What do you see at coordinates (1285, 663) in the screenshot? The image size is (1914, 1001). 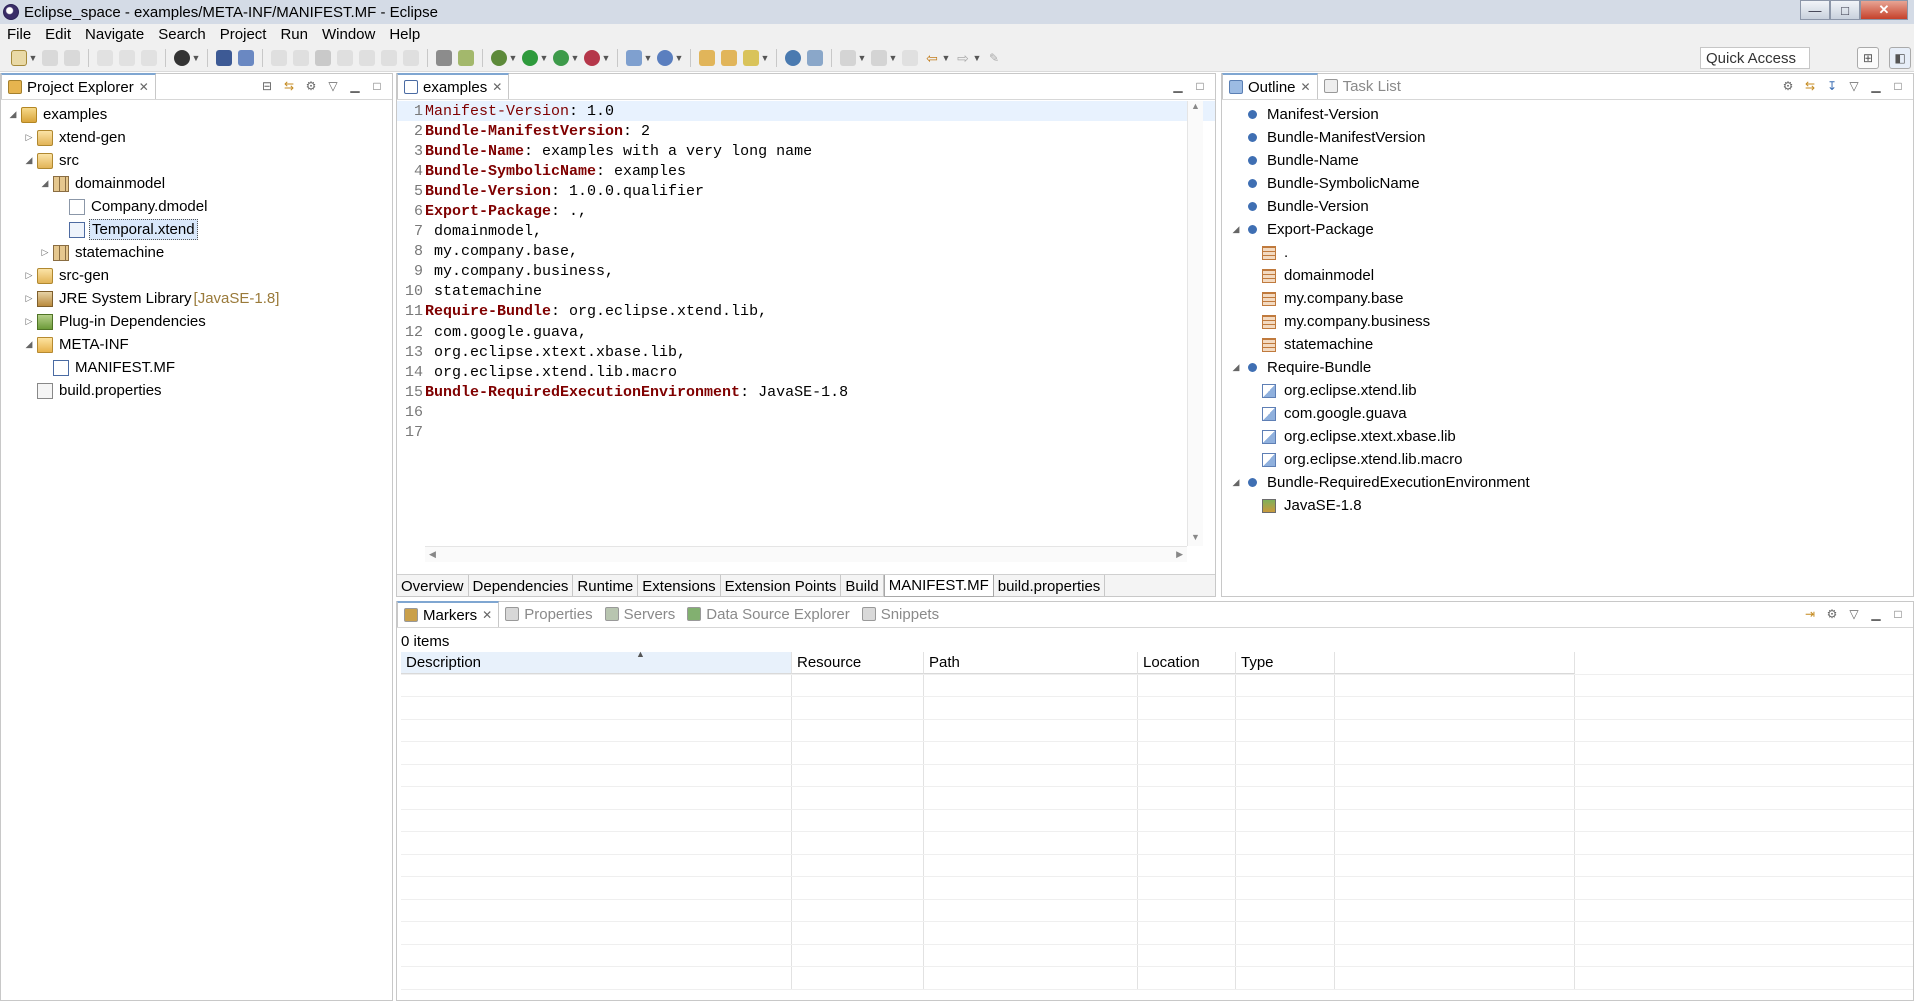 I see `column-header-type: Type` at bounding box center [1285, 663].